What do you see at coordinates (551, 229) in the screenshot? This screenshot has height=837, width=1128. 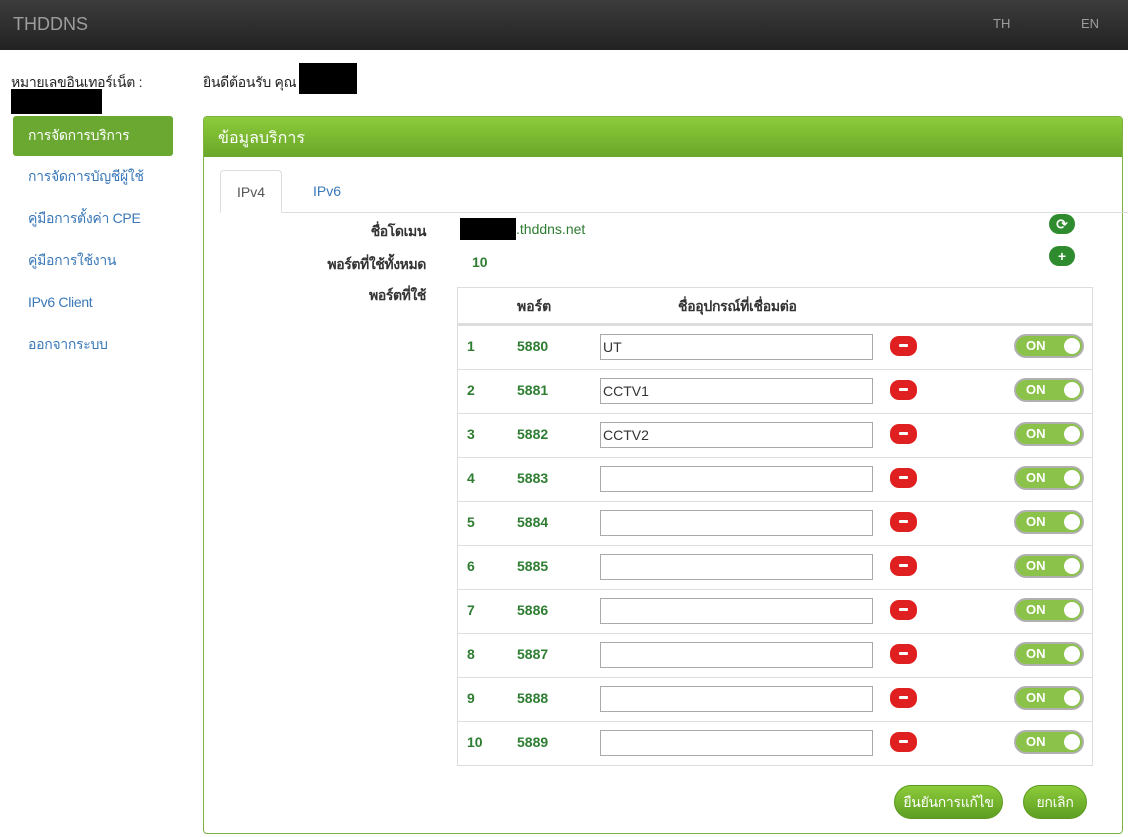 I see `domain-suffix: .thddns.net` at bounding box center [551, 229].